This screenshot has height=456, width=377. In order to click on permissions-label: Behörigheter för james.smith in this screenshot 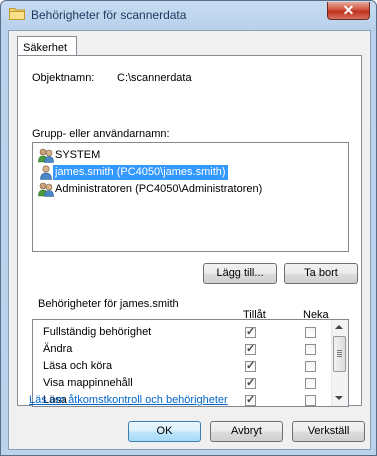, I will do `click(108, 304)`.